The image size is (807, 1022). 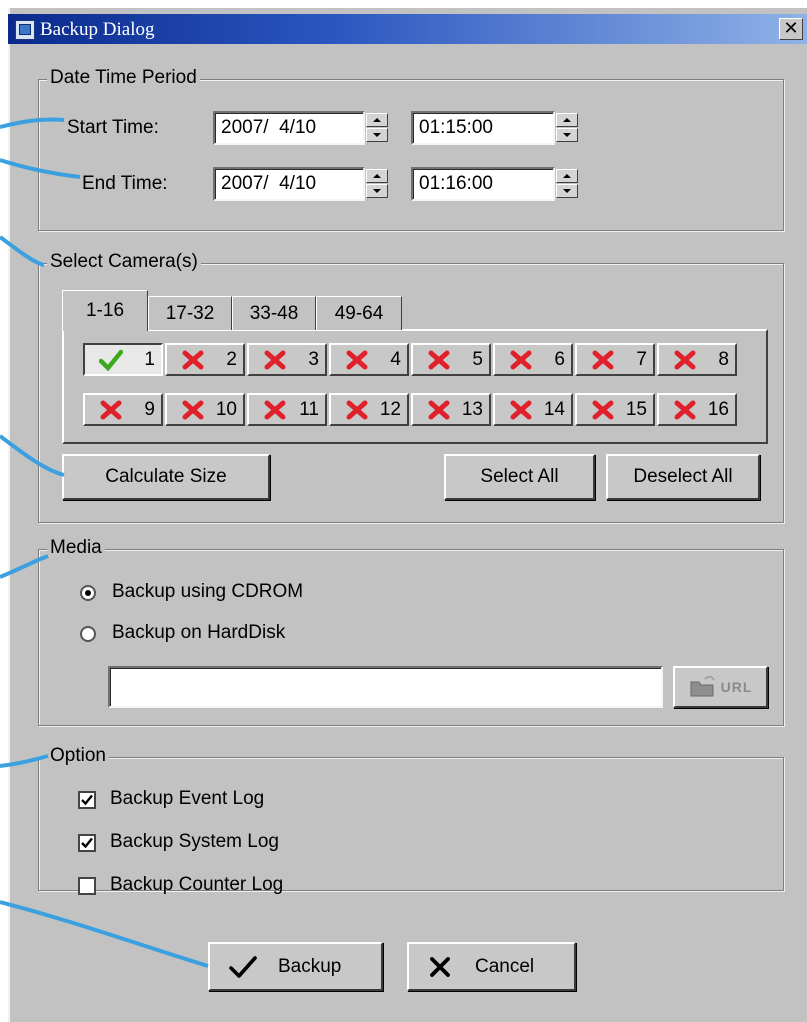 What do you see at coordinates (407, 29) in the screenshot?
I see `title-bar: Backup Dialog ✕` at bounding box center [407, 29].